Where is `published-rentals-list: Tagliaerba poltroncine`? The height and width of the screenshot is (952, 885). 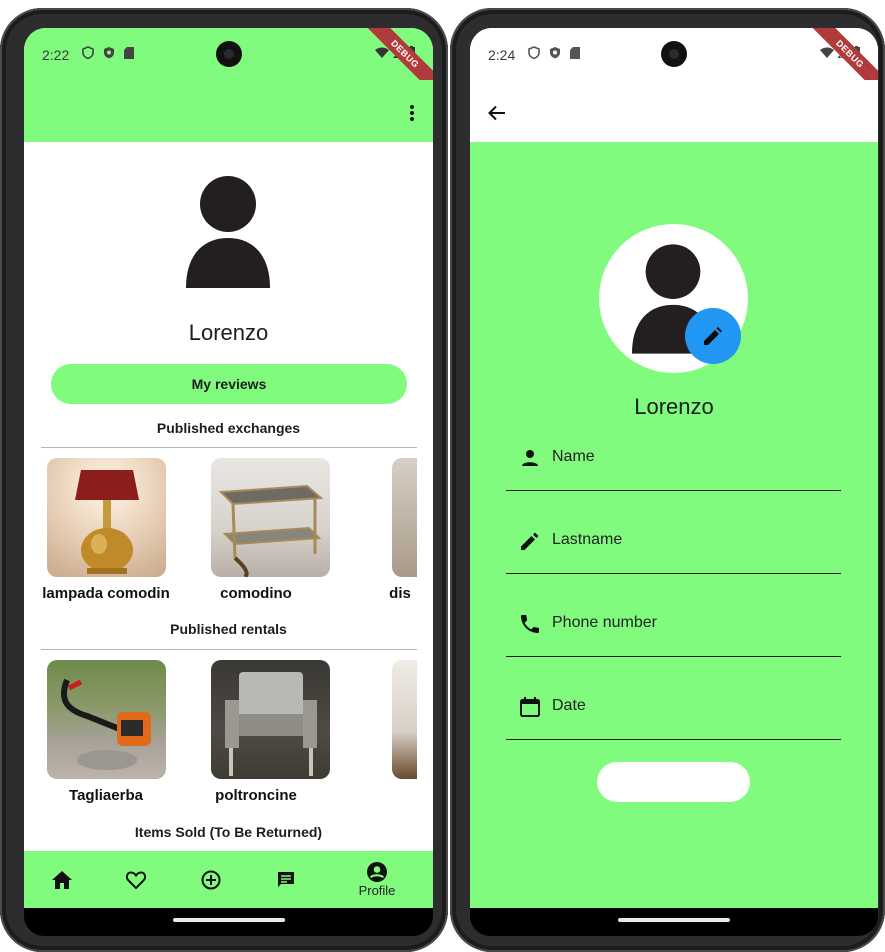 published-rentals-list: Tagliaerba poltroncine is located at coordinates (229, 731).